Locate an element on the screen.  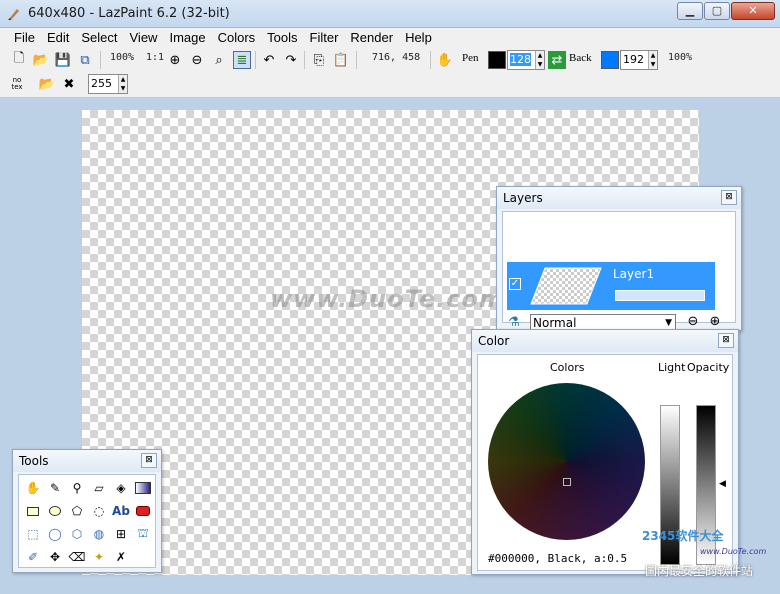
zoom-out-icon: ⊖ is located at coordinates (693, 321).